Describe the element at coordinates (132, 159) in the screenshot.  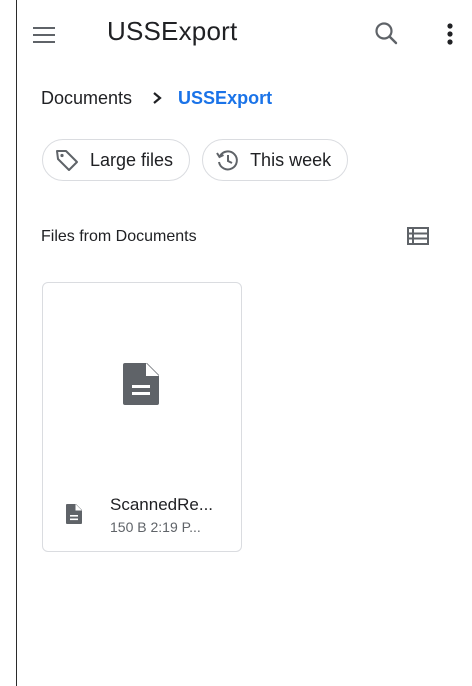
I see `filter-chip-label: Large files` at that location.